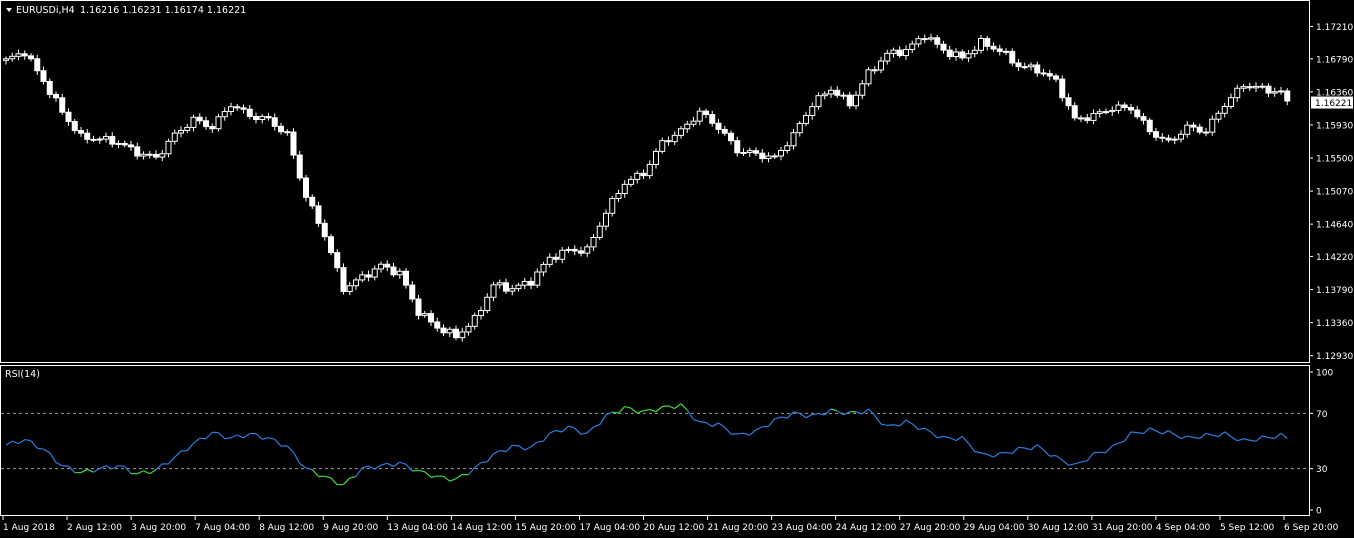  I want to click on time-tick-label: 4 Sep 04:00, so click(1183, 528).